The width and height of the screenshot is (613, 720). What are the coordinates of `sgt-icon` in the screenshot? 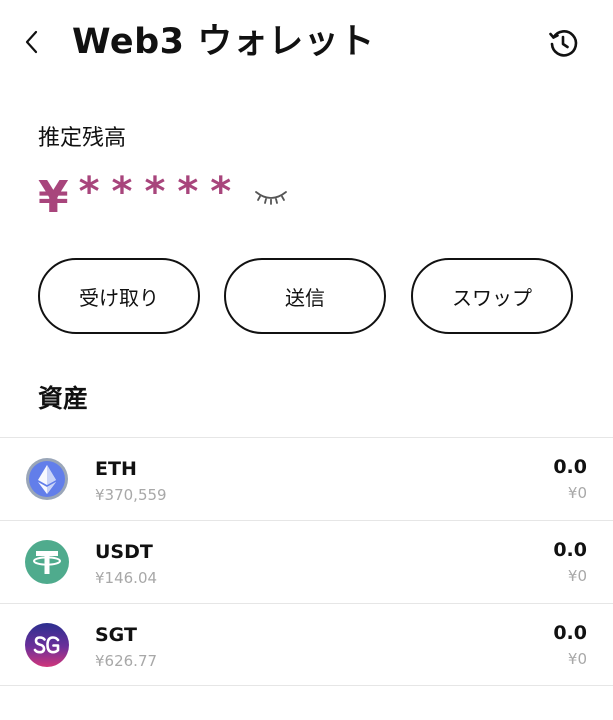 It's located at (47, 645).